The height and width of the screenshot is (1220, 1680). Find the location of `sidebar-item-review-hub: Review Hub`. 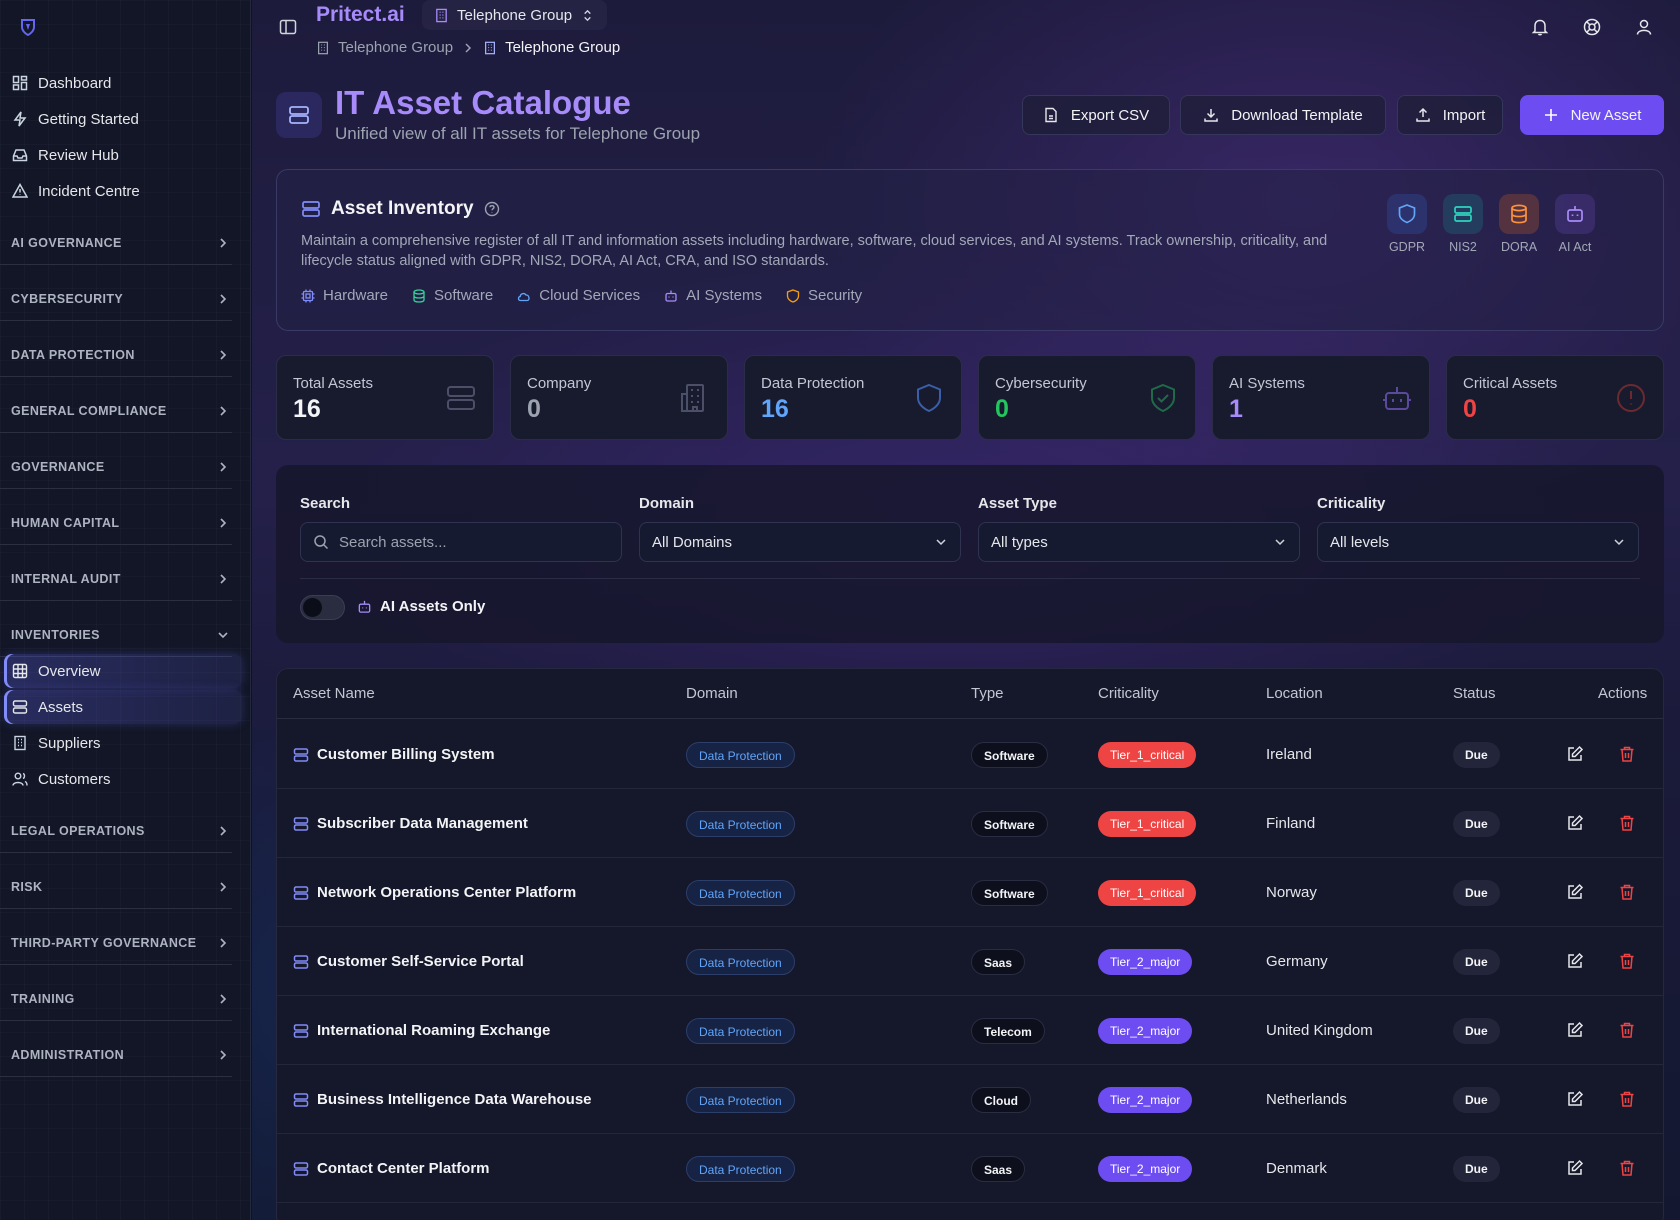

sidebar-item-review-hub: Review Hub is located at coordinates (123, 155).